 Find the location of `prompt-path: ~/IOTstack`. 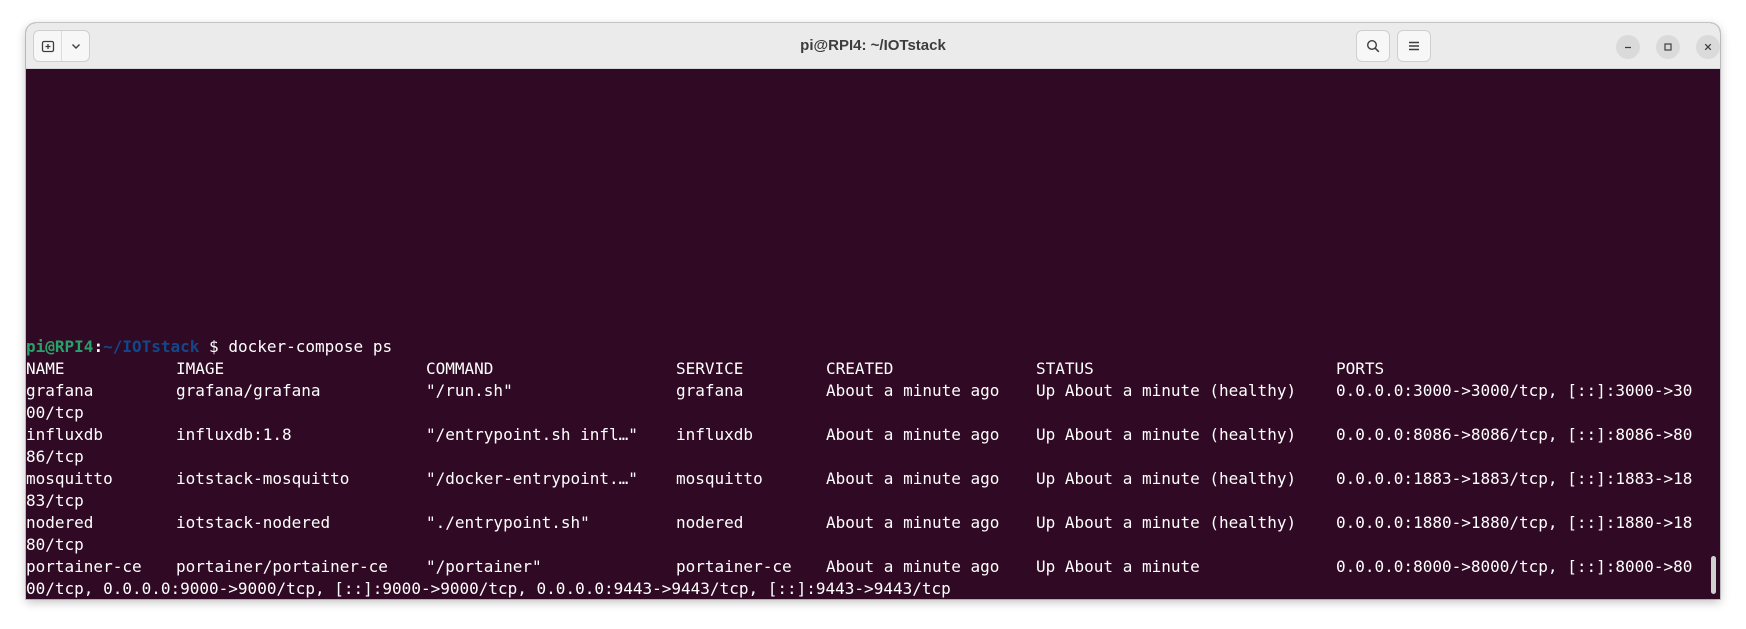

prompt-path: ~/IOTstack is located at coordinates (151, 346).